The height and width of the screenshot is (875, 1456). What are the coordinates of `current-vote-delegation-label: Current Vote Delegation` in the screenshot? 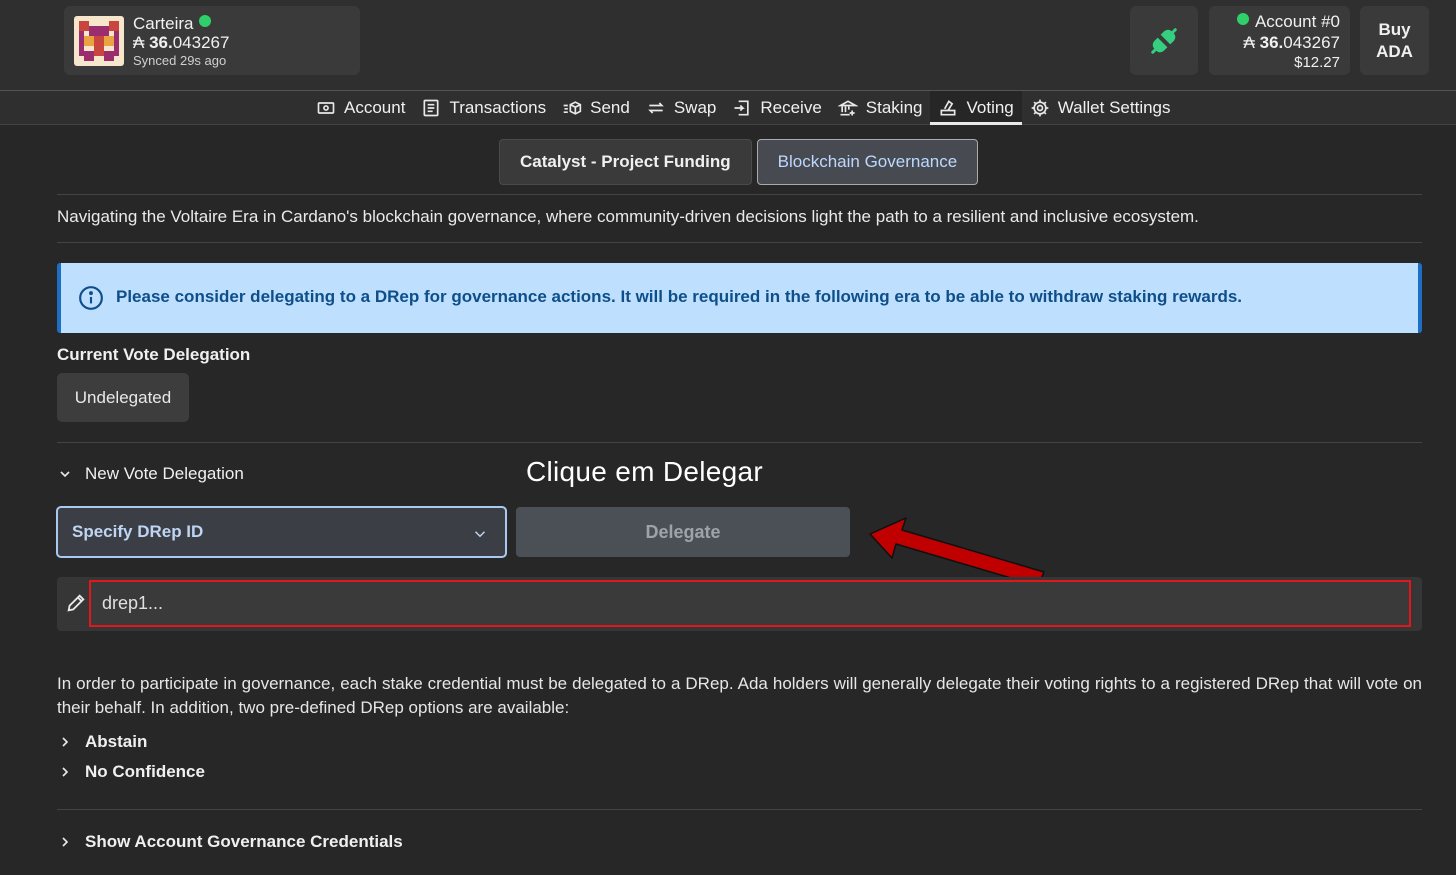 It's located at (154, 354).